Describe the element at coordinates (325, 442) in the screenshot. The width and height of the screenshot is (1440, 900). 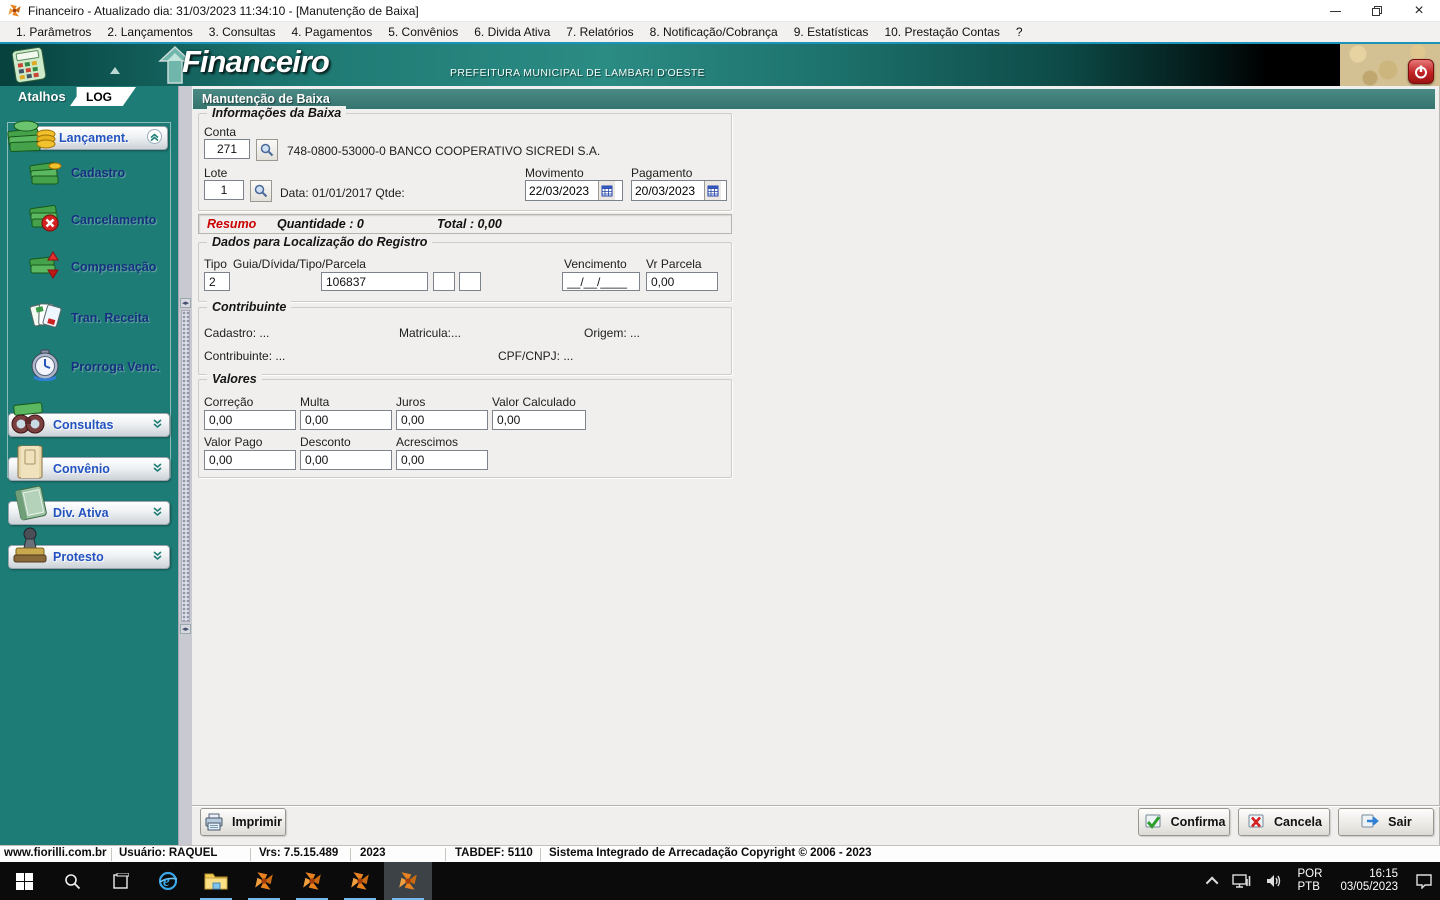
I see `desconto-label: Desconto` at that location.